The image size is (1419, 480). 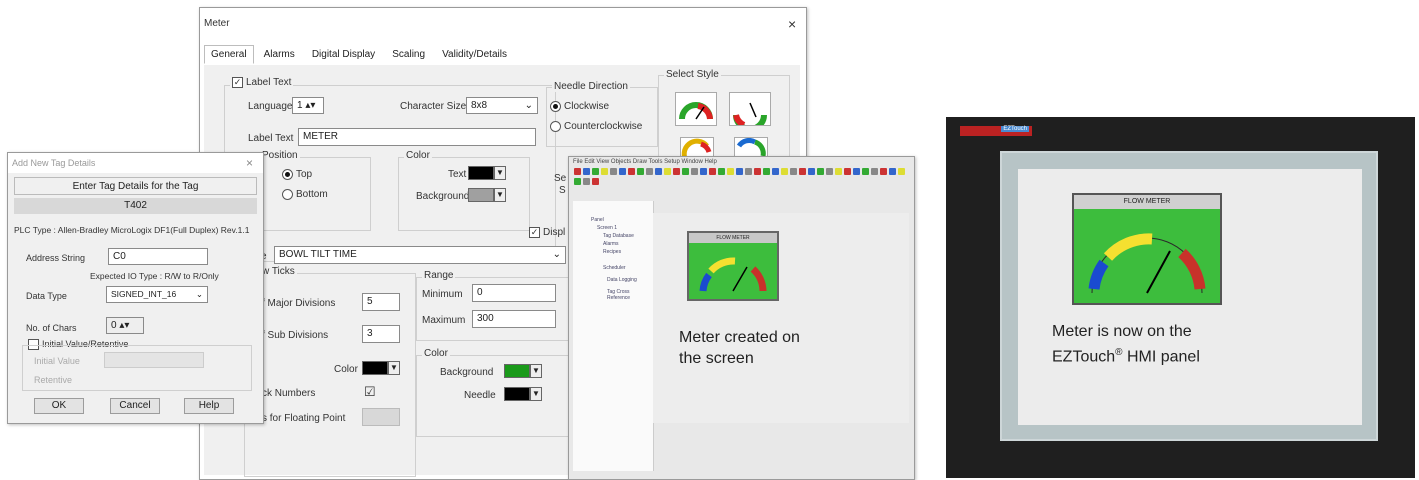 What do you see at coordinates (308, 105) in the screenshot?
I see `language-spinner: 1 ▴▾` at bounding box center [308, 105].